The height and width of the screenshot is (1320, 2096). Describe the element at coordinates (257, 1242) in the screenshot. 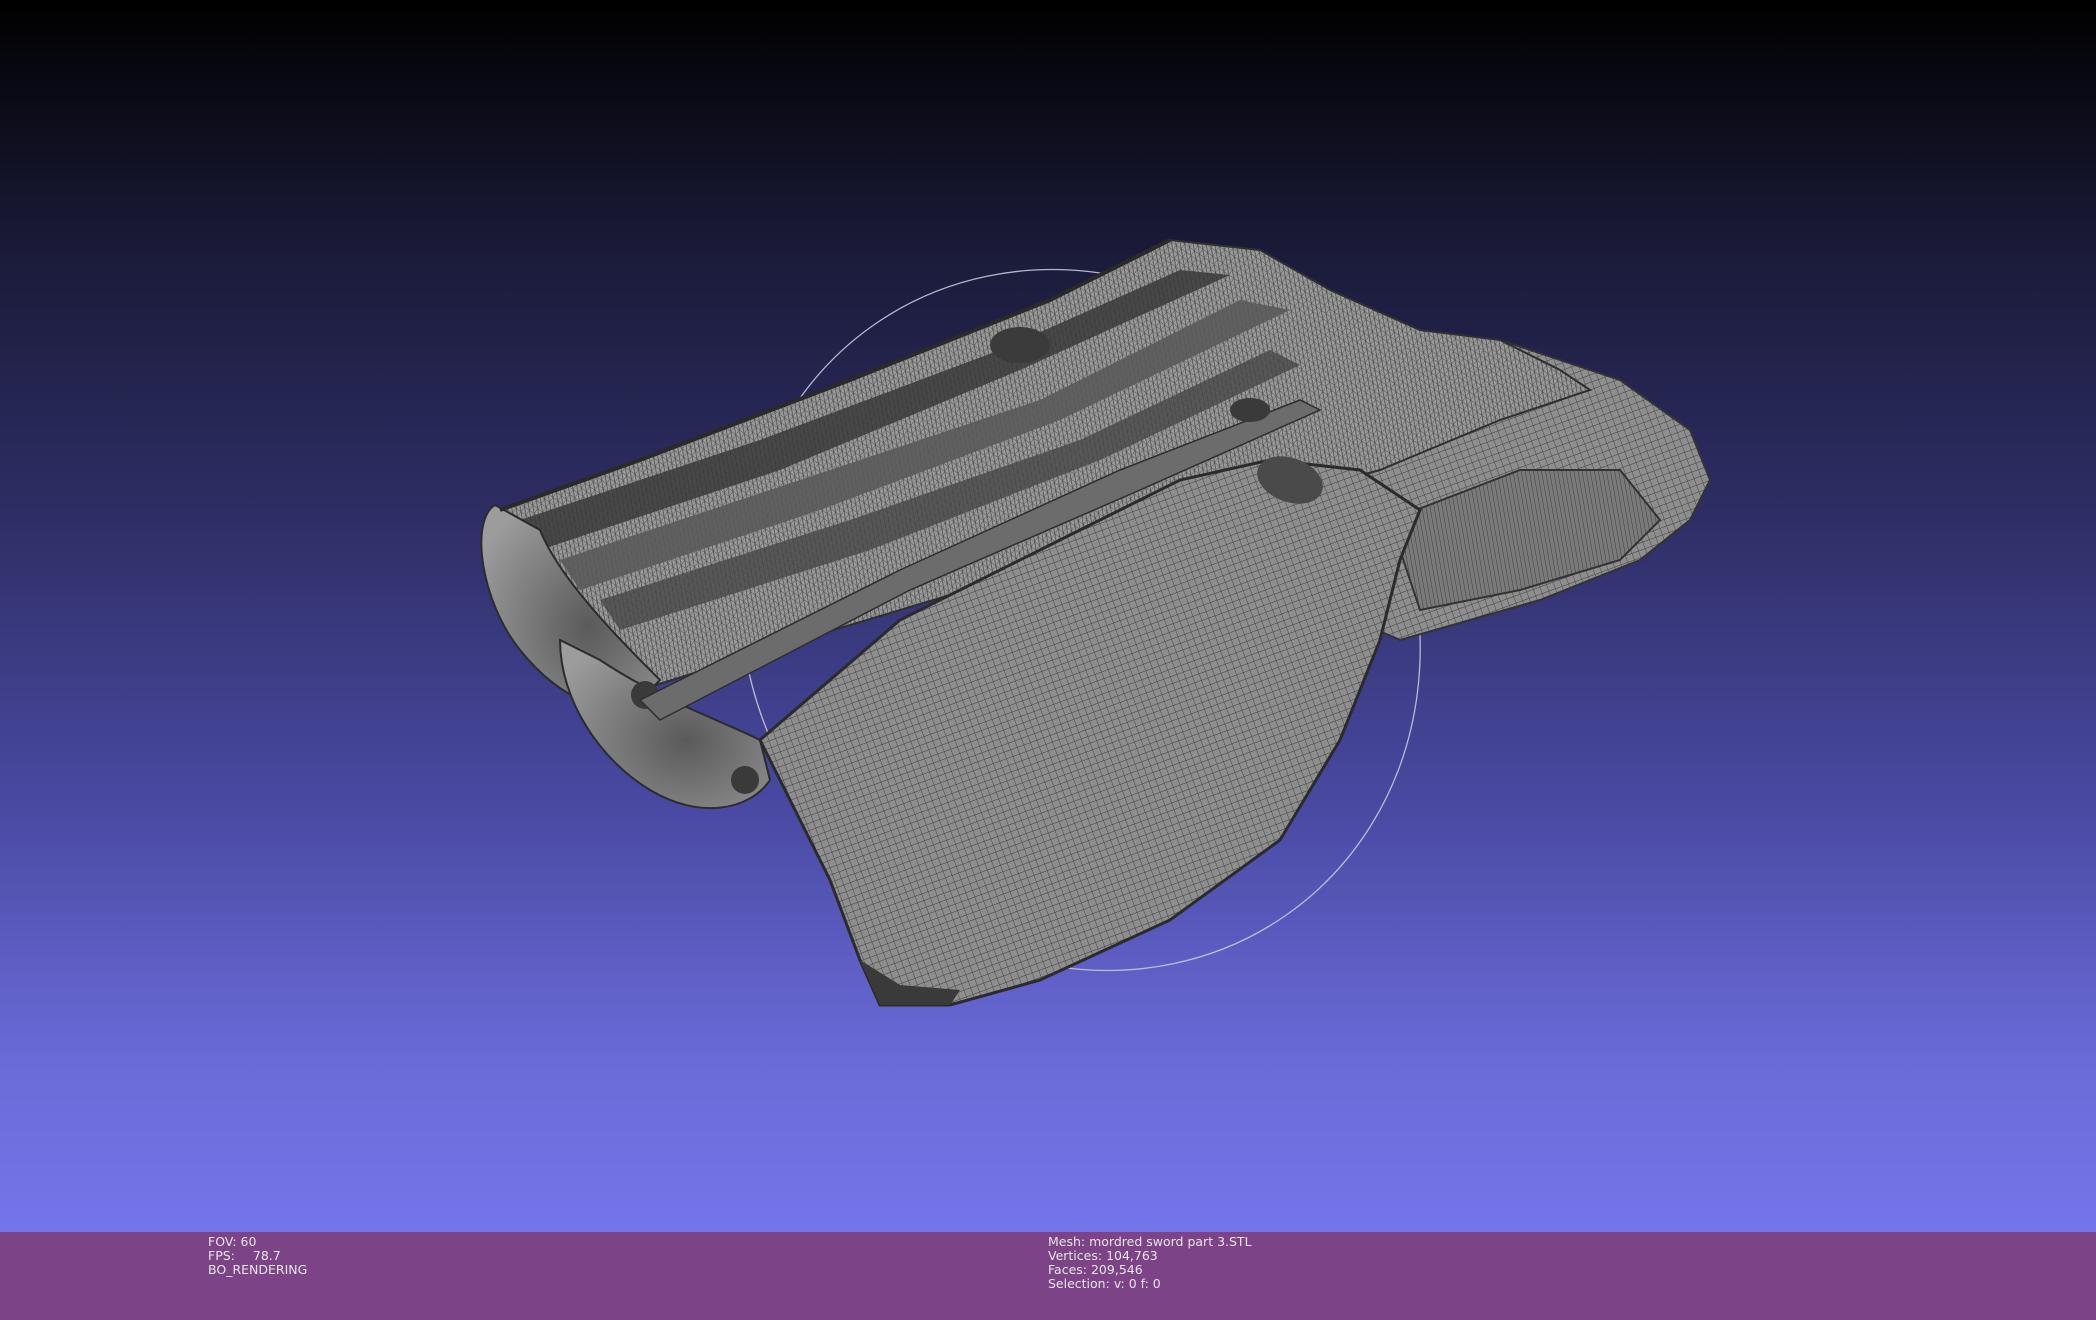

I see `fov-row: FOV: 60` at that location.